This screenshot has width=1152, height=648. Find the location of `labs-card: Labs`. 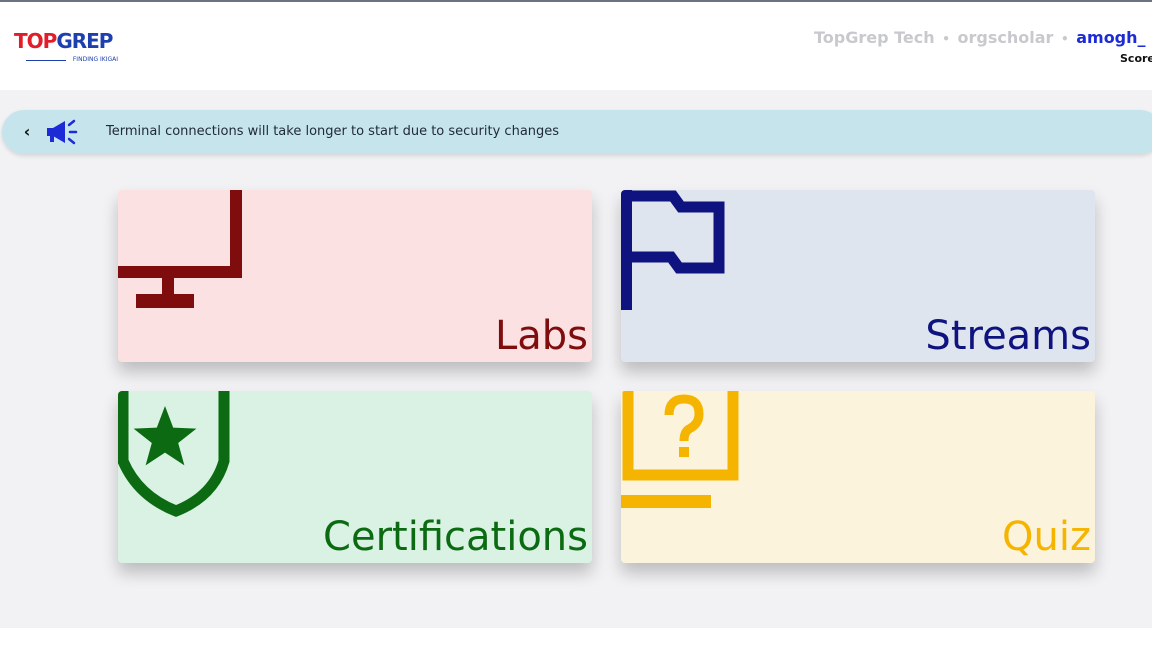

labs-card: Labs is located at coordinates (355, 276).